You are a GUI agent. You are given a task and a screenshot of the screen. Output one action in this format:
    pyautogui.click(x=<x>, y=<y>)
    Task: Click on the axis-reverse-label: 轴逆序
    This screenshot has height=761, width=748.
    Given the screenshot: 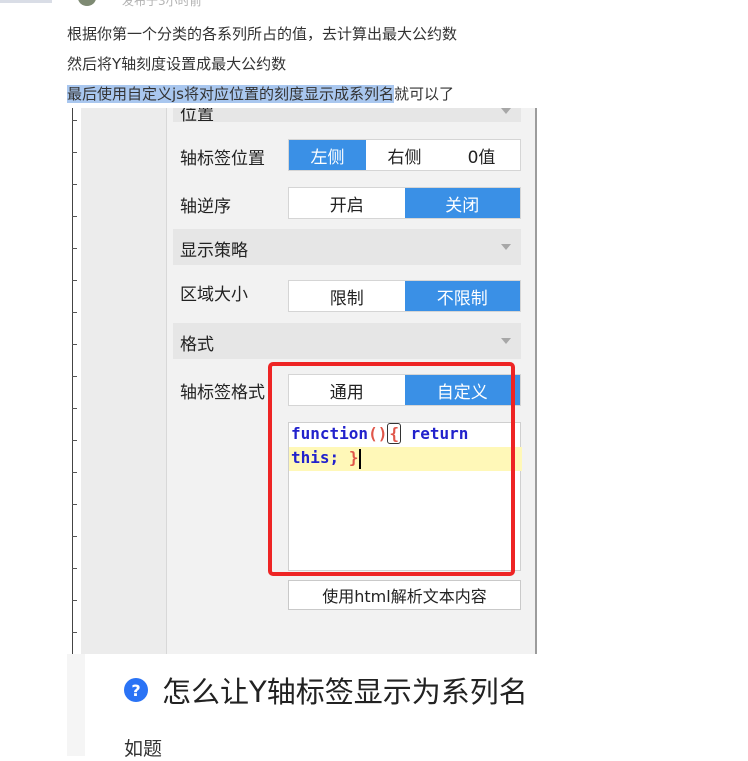 What is the action you would take?
    pyautogui.click(x=205, y=207)
    